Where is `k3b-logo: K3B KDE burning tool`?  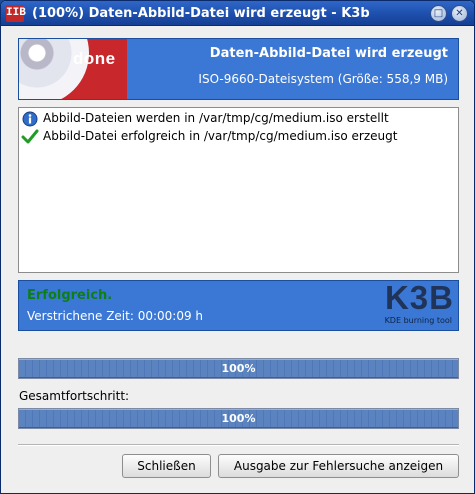
k3b-logo: K3B KDE burning tool is located at coordinates (414, 304).